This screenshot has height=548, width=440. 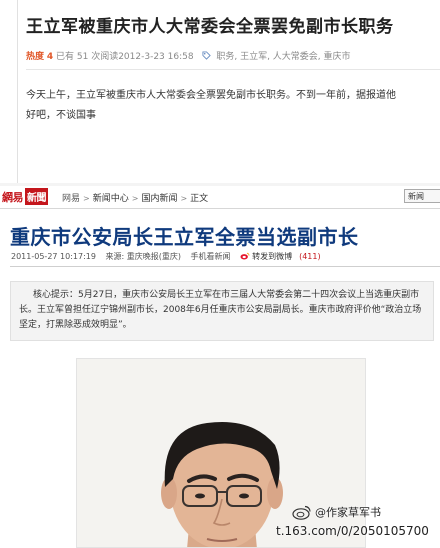 What do you see at coordinates (233, 69) in the screenshot?
I see `post-divider` at bounding box center [233, 69].